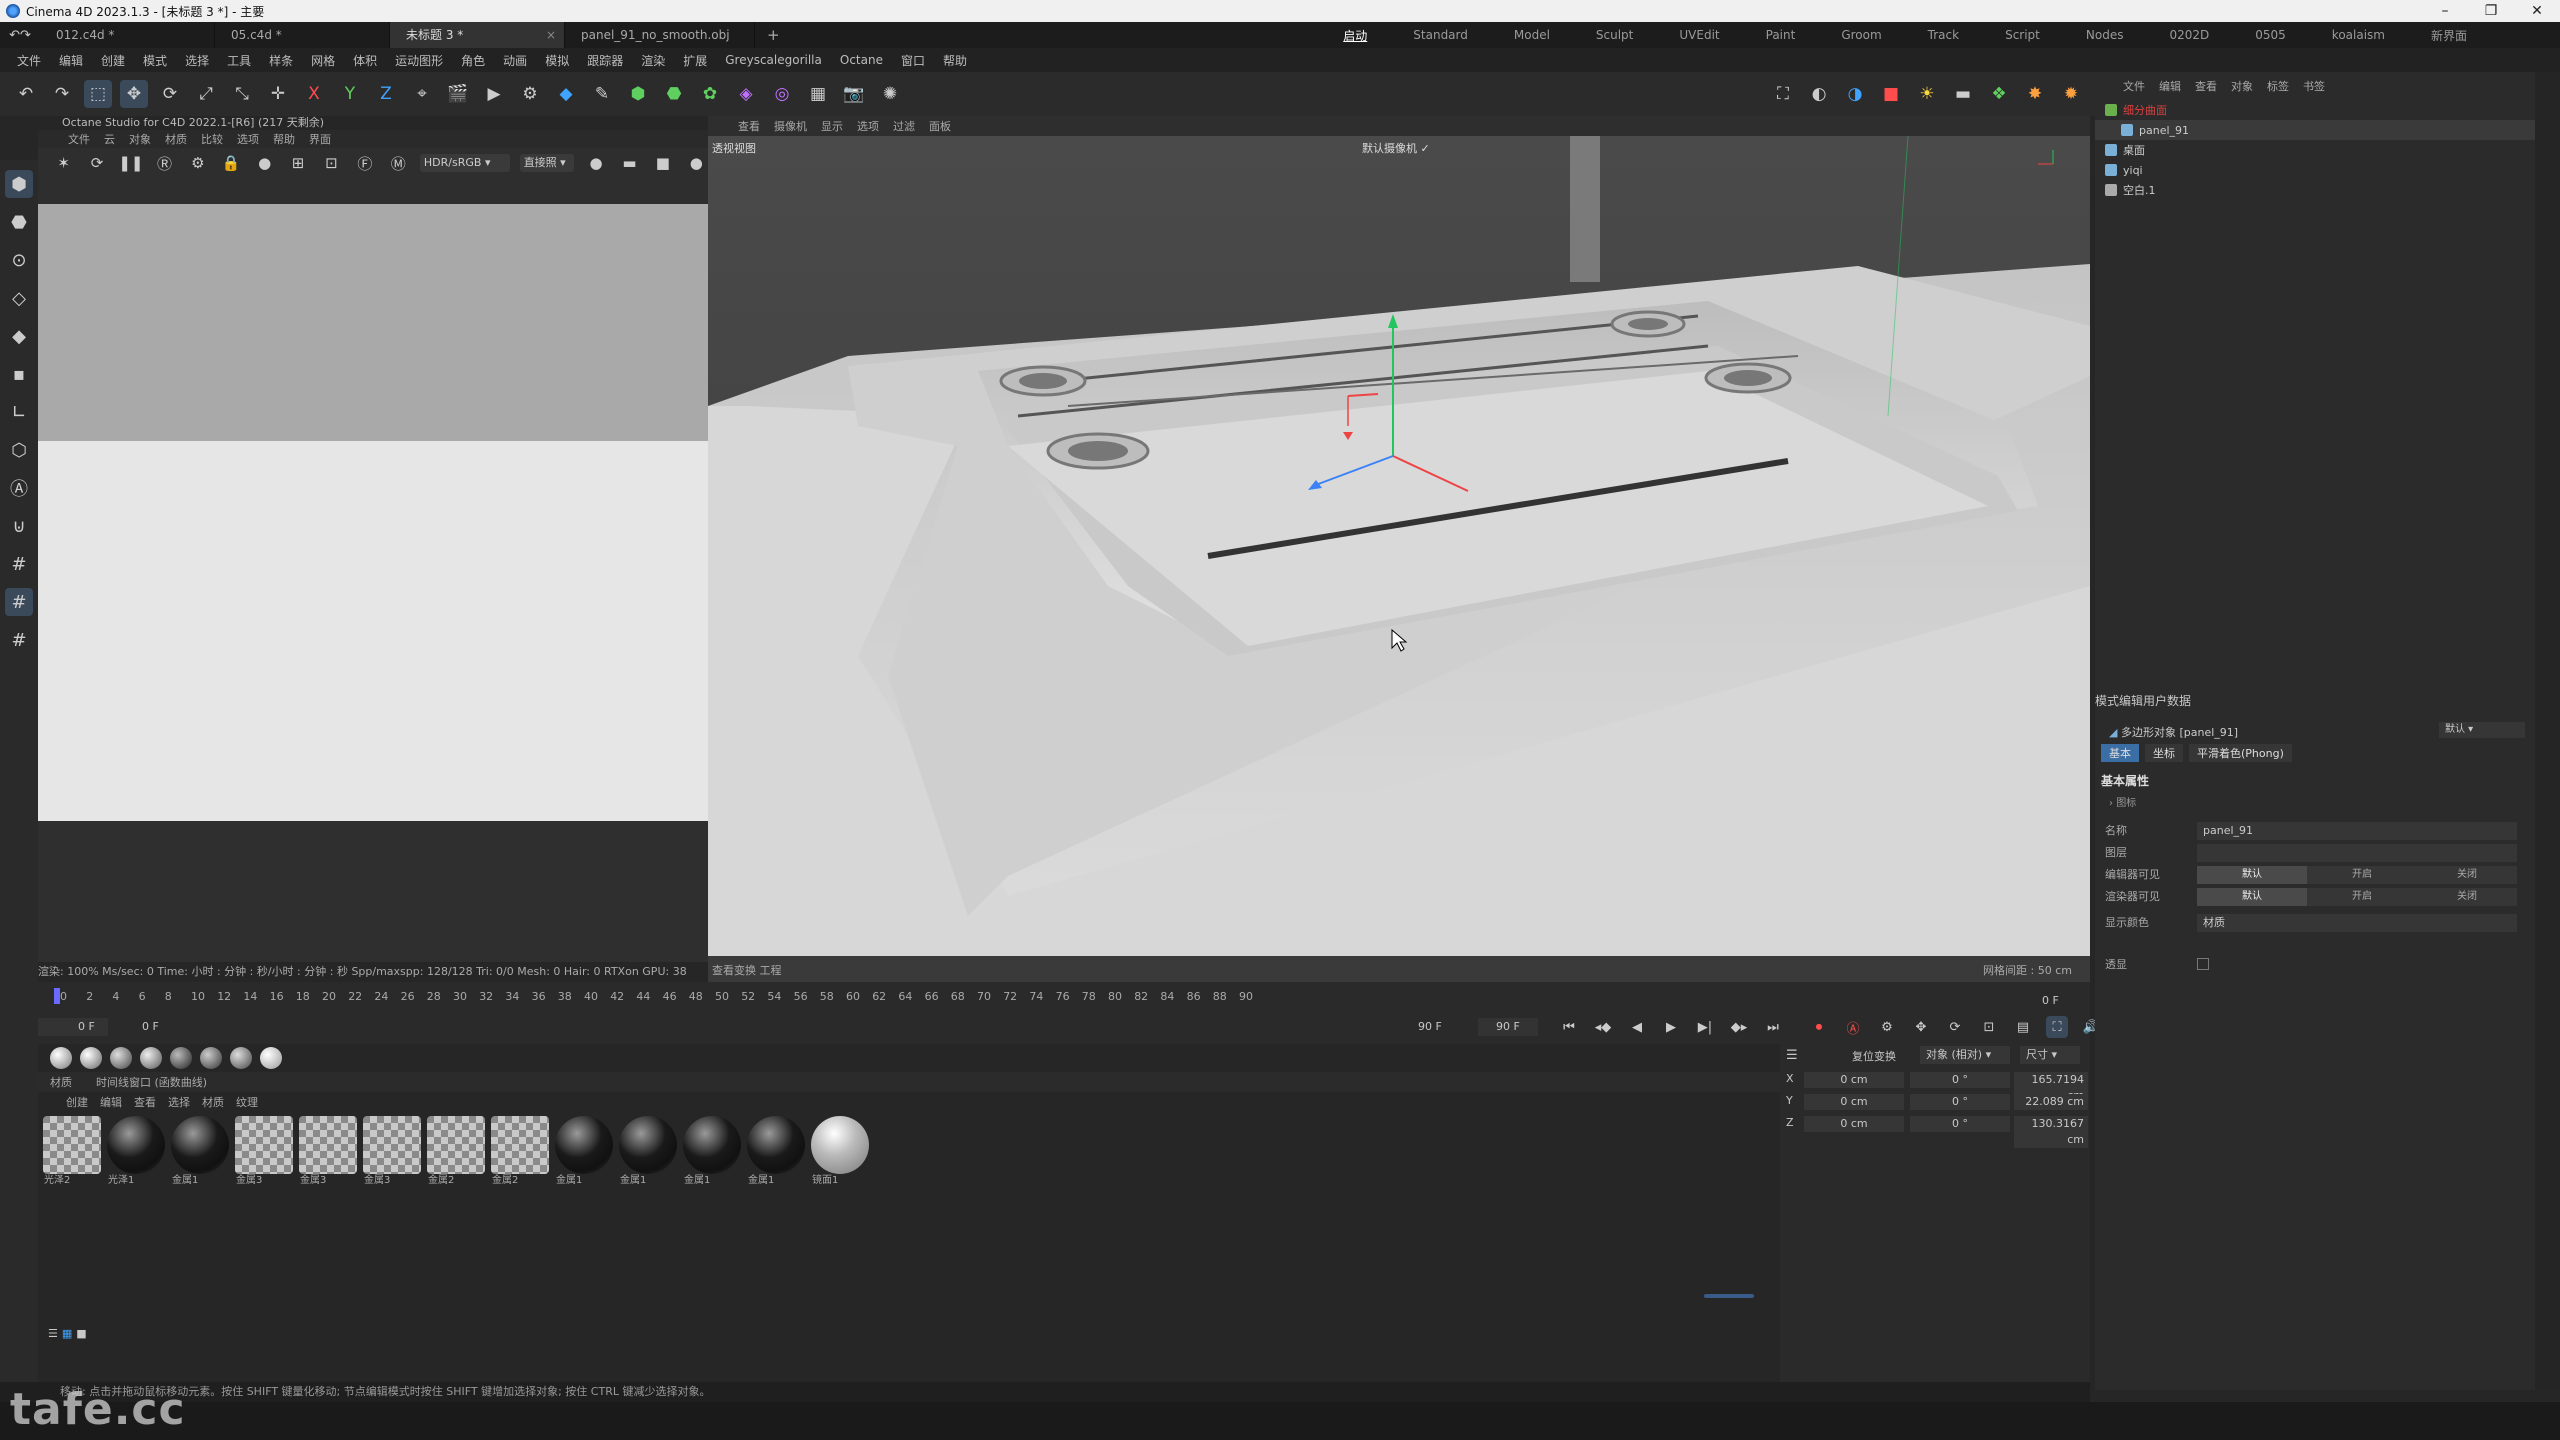  Describe the element at coordinates (67, 1333) in the screenshot. I see `grid-view-icon: ▦` at that location.